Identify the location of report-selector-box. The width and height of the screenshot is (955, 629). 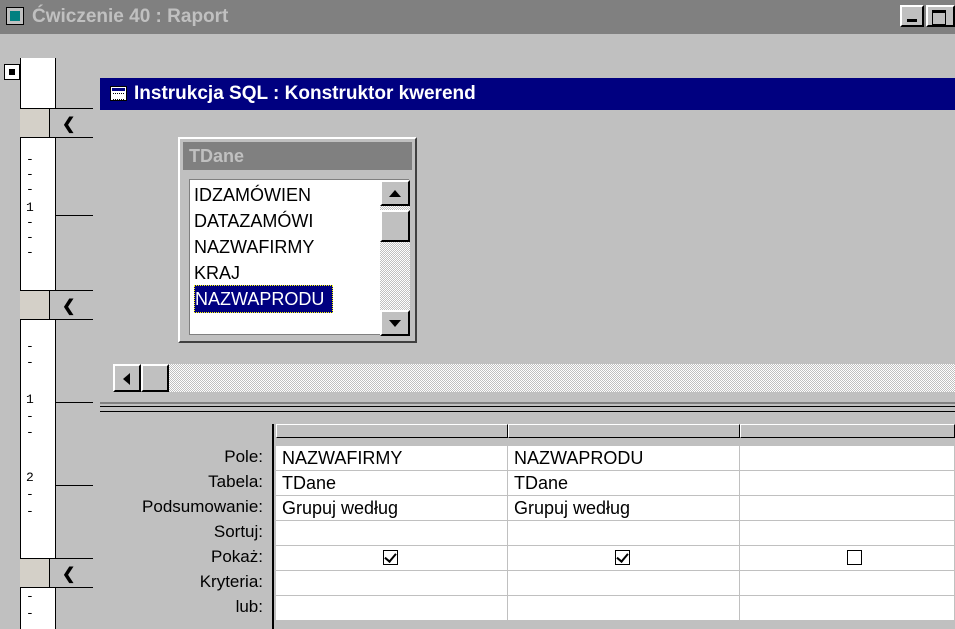
(12, 72).